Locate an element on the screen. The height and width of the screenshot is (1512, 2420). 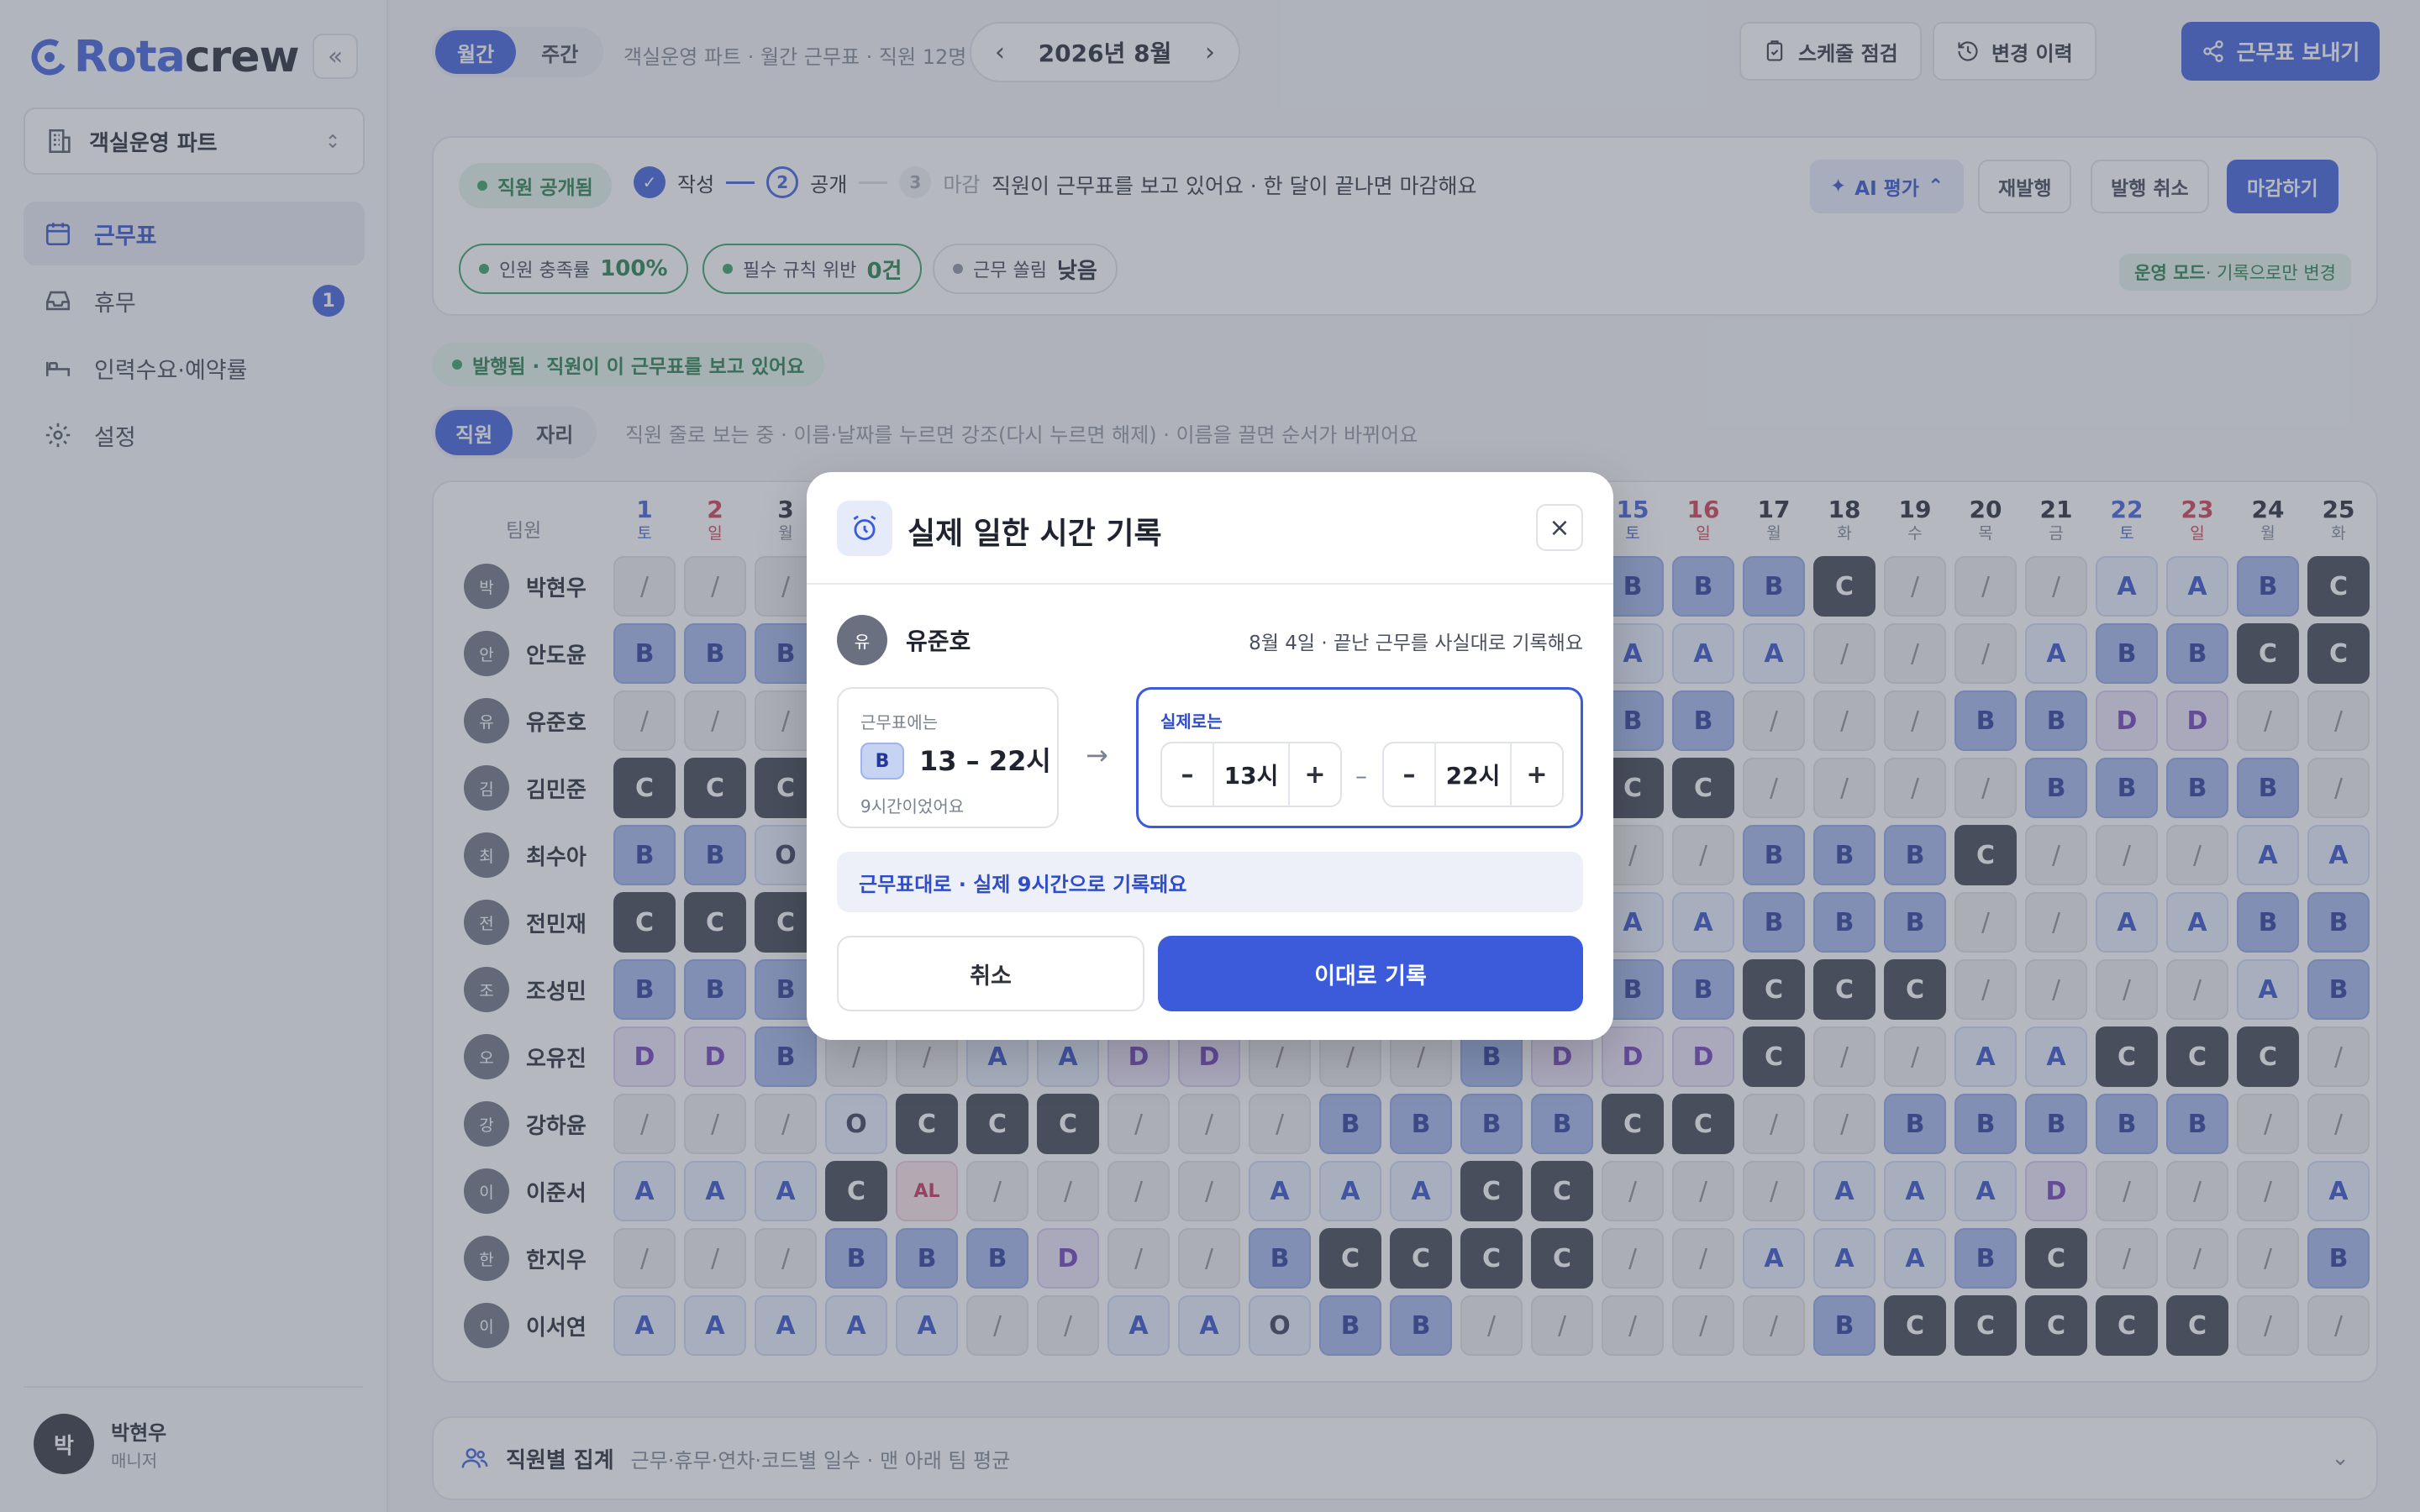
end-time-value: 22시 is located at coordinates (1473, 774).